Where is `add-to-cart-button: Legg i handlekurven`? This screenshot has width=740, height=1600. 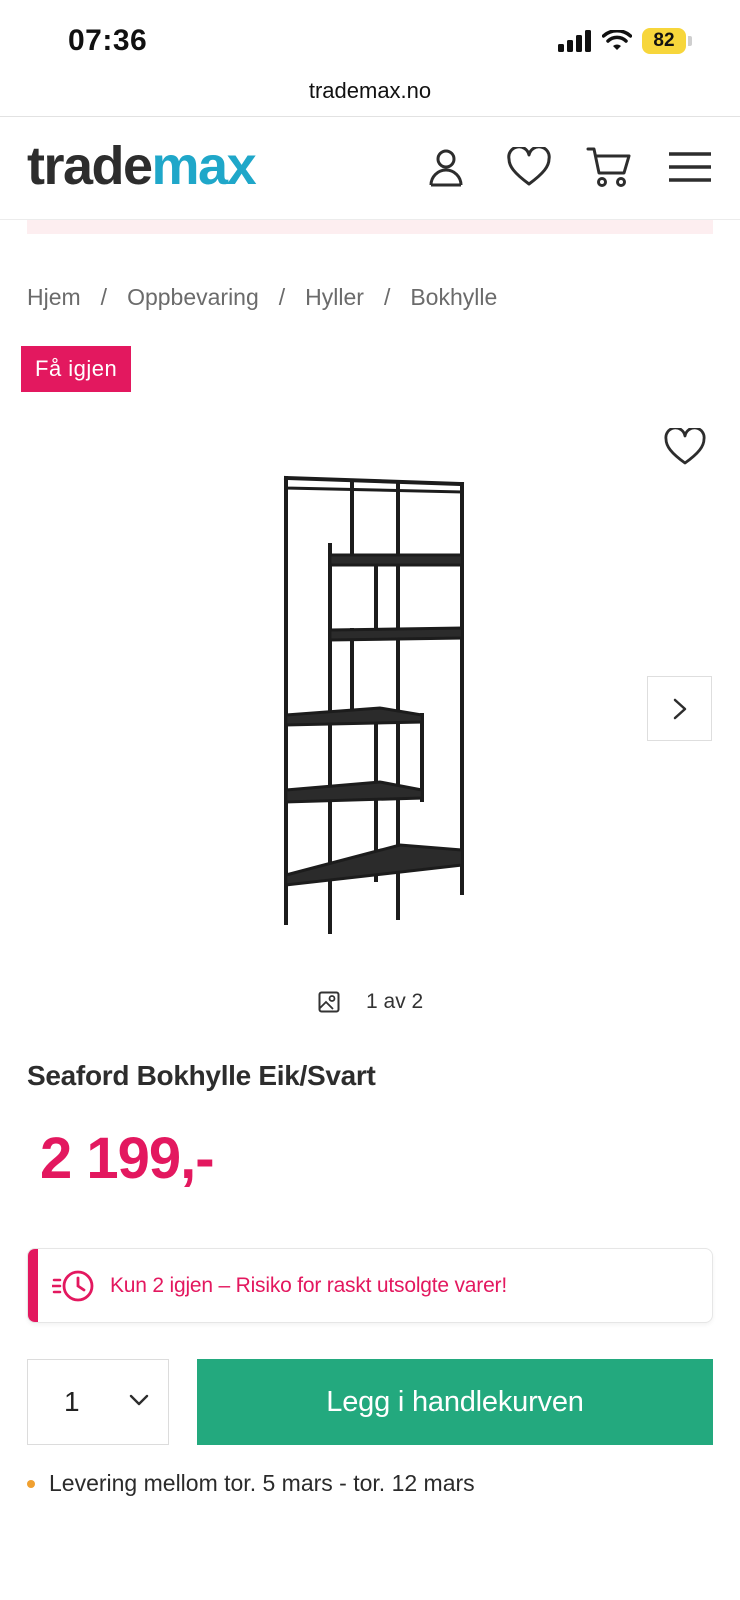
add-to-cart-button: Legg i handlekurven is located at coordinates (455, 1402).